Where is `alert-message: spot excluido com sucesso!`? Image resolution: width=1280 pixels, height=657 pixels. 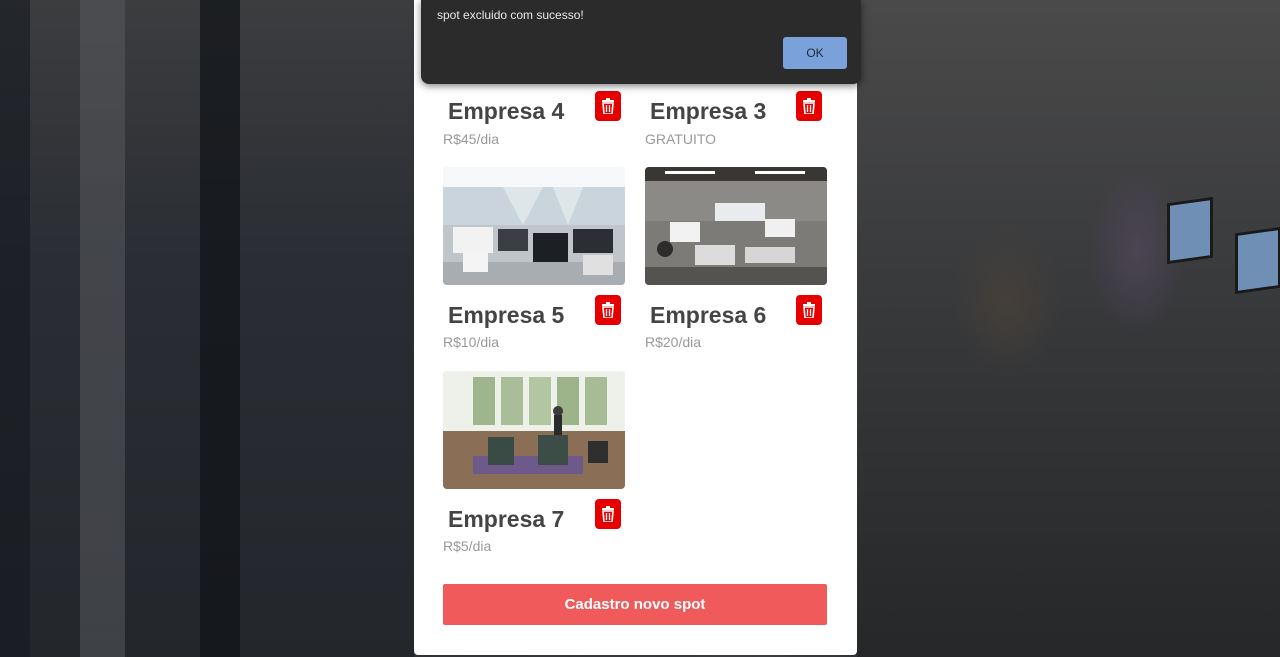 alert-message: spot excluido com sucesso! is located at coordinates (510, 15).